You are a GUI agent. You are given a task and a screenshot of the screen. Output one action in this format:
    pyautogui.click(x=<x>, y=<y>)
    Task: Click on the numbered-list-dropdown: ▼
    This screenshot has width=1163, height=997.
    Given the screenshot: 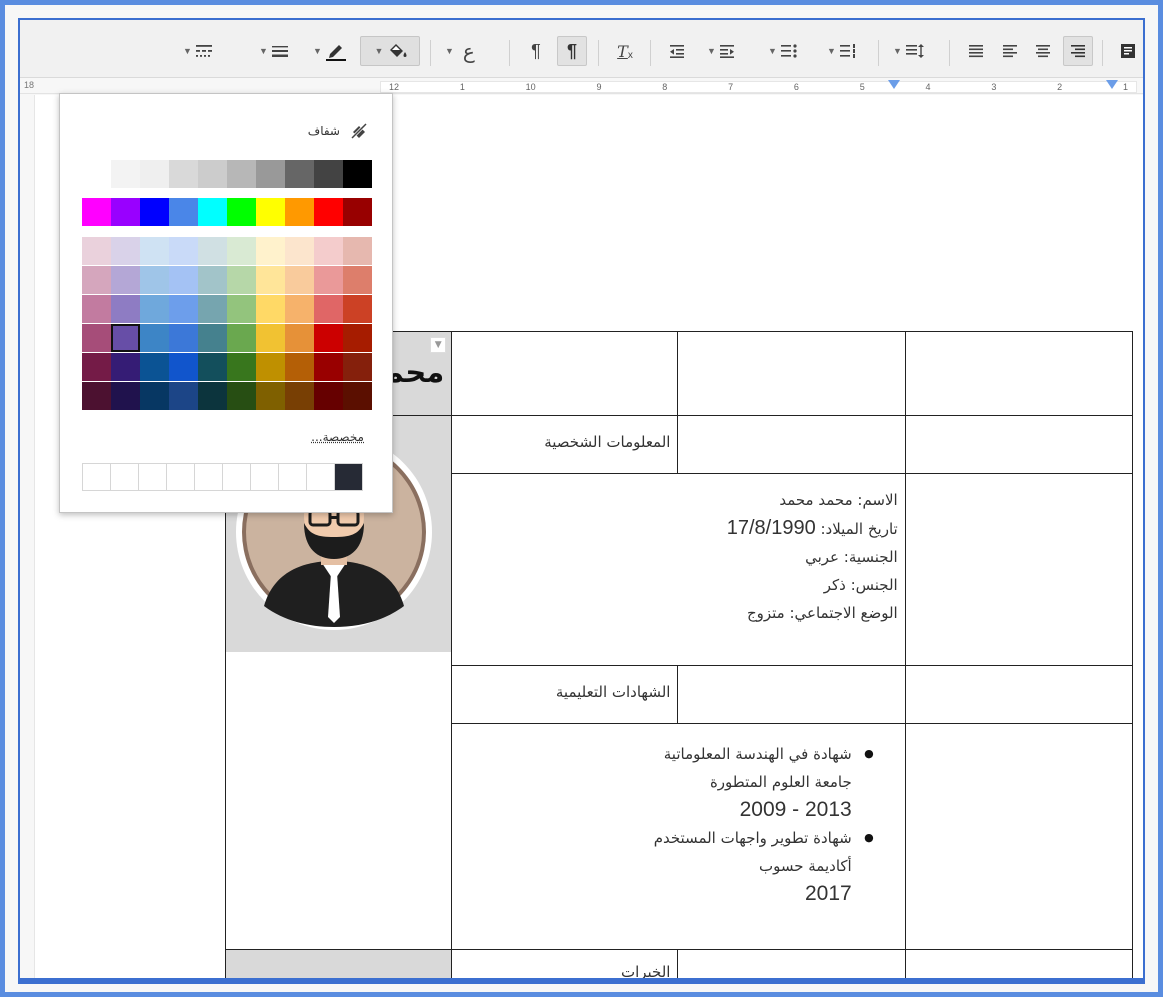 What is the action you would take?
    pyautogui.click(x=840, y=51)
    